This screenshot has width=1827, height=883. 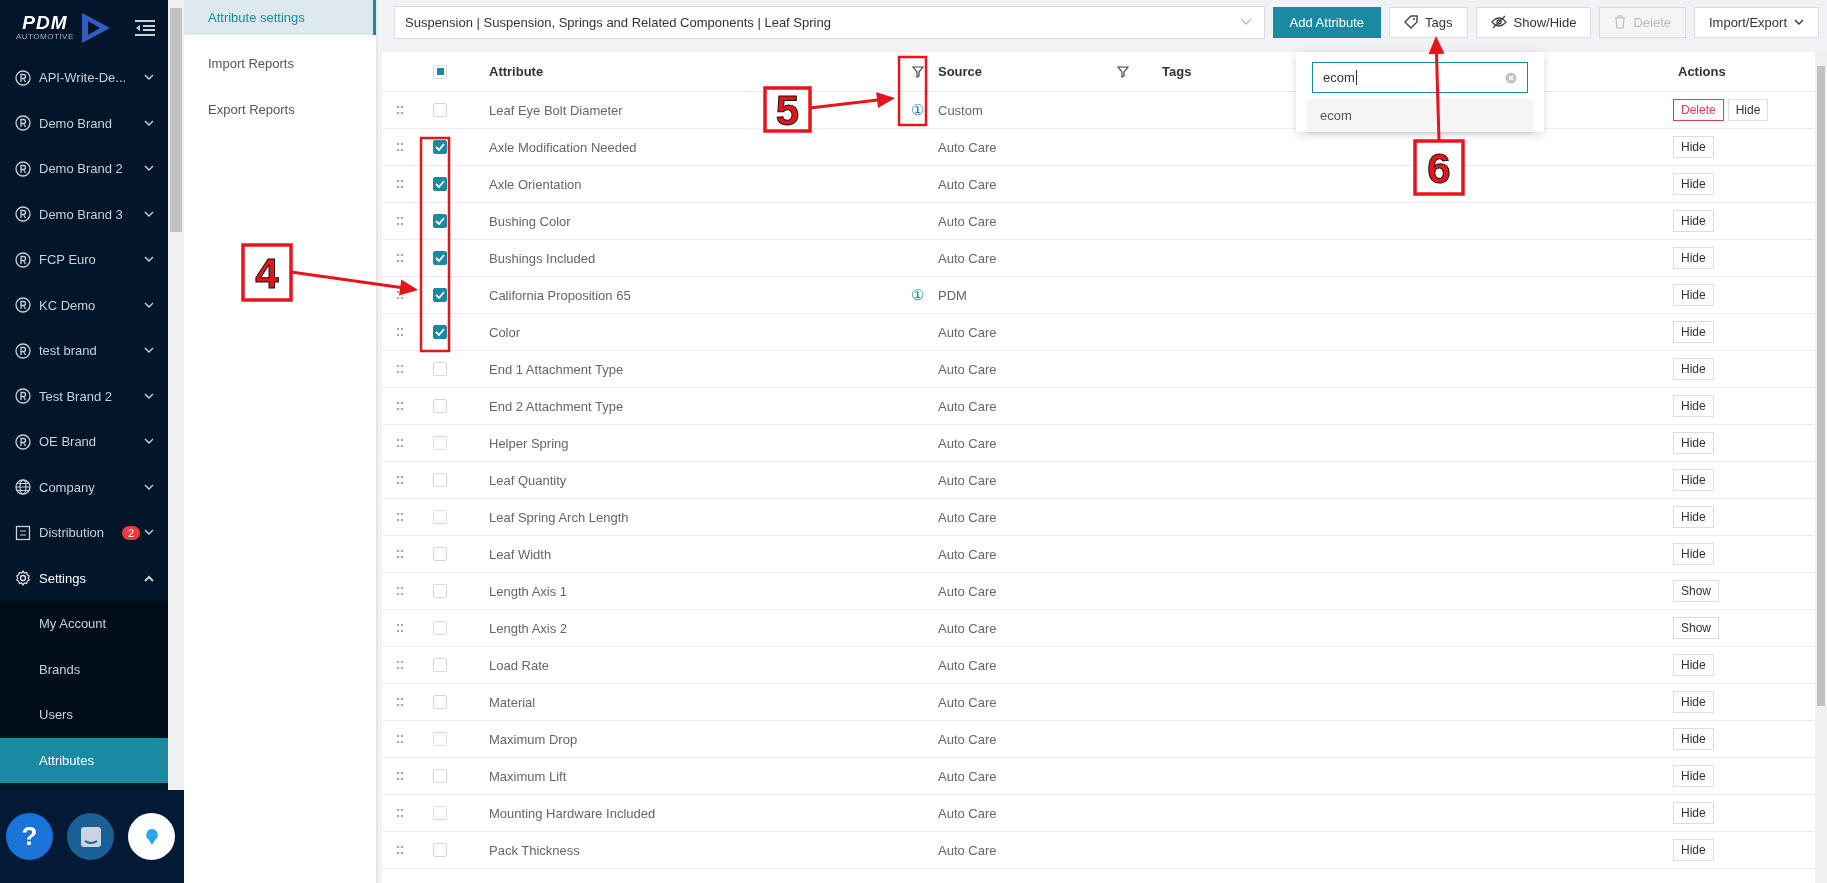 What do you see at coordinates (84, 578) in the screenshot?
I see `sidebar-item: Settings` at bounding box center [84, 578].